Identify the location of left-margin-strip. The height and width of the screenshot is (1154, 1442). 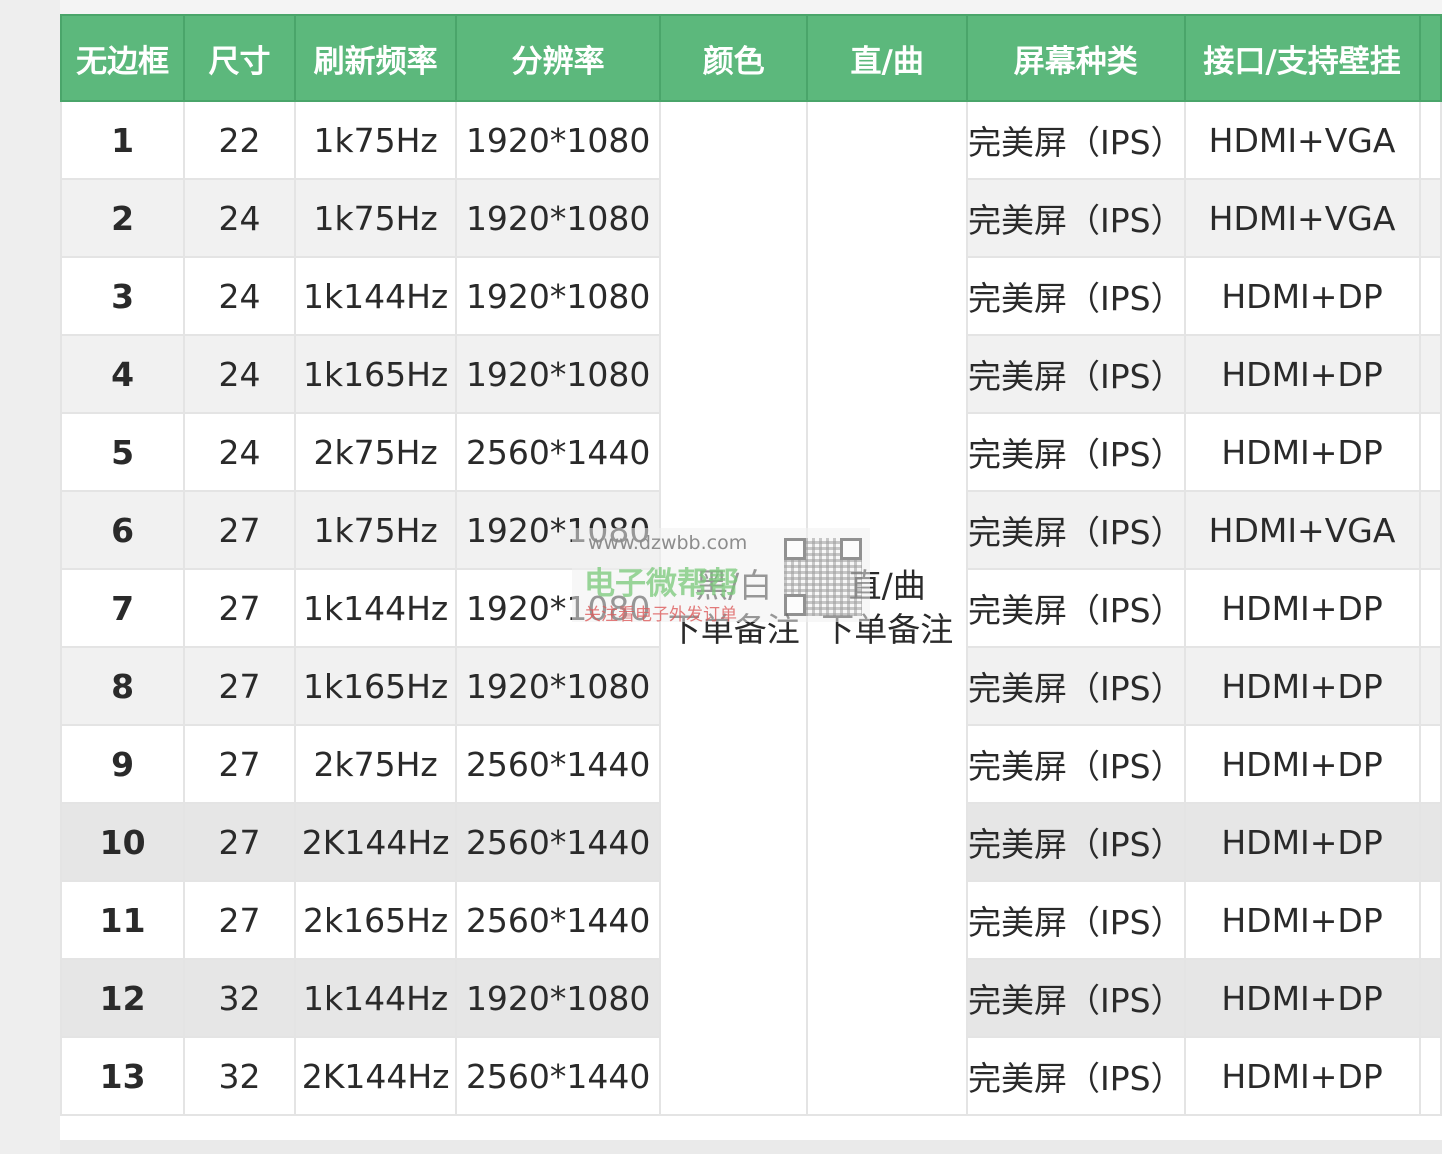
(30, 577).